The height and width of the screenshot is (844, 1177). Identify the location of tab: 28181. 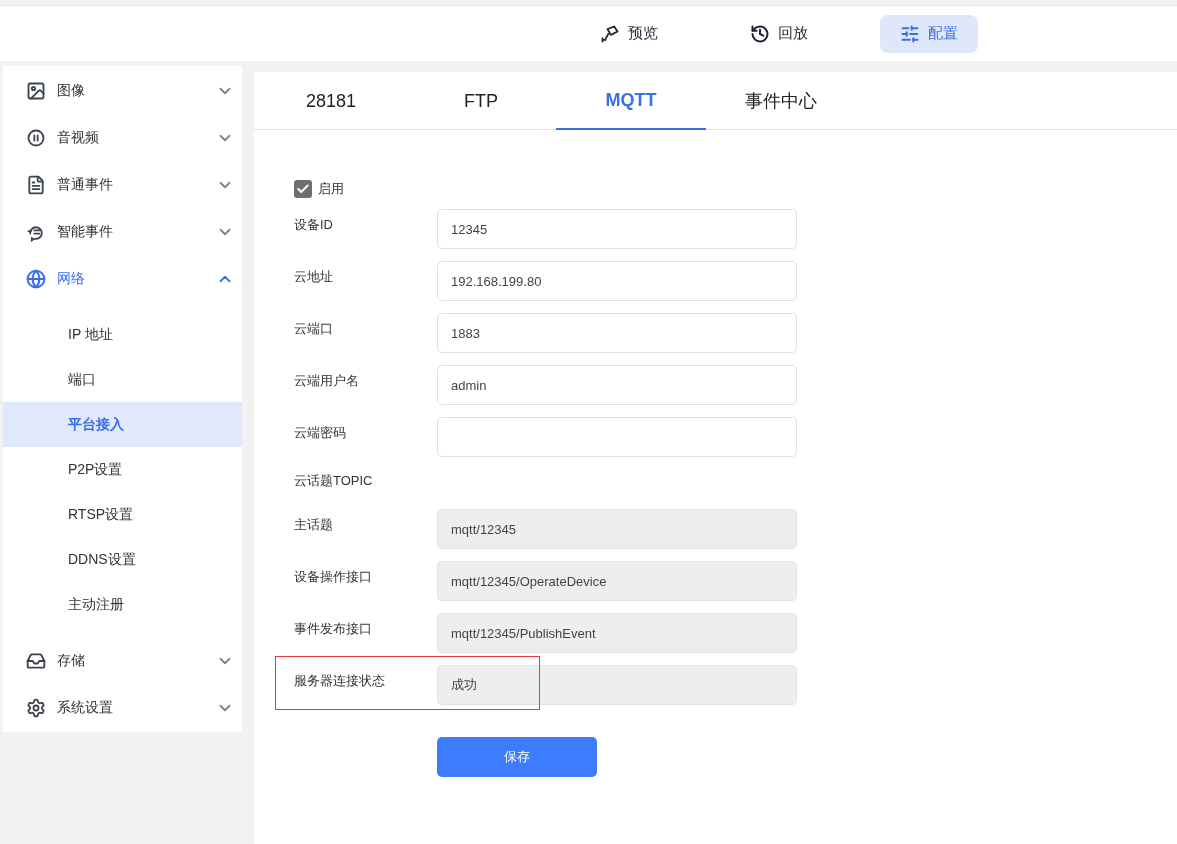
(331, 101).